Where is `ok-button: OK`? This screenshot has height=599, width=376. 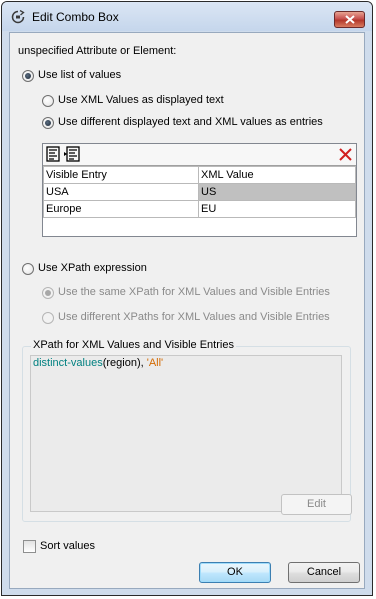 ok-button: OK is located at coordinates (235, 572).